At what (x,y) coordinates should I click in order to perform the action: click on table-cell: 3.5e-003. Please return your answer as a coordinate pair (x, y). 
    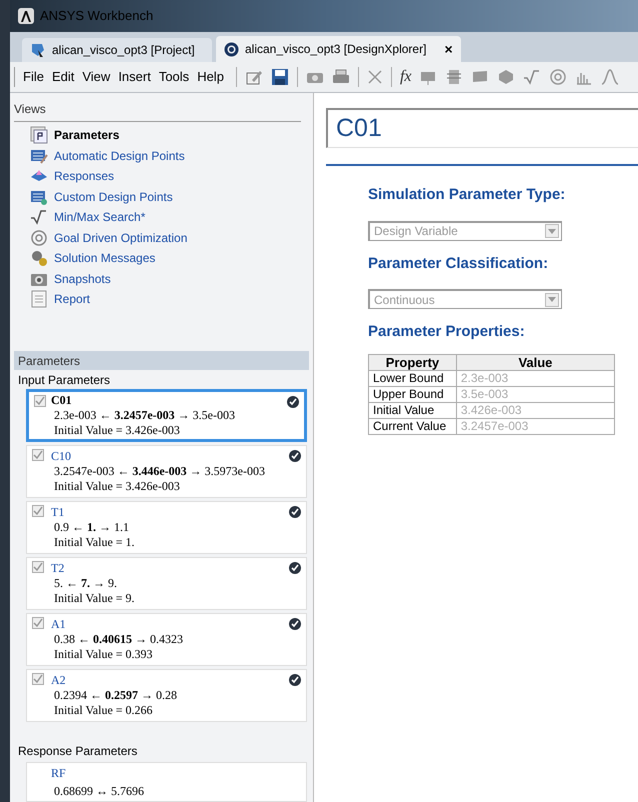
    Looking at the image, I should click on (535, 394).